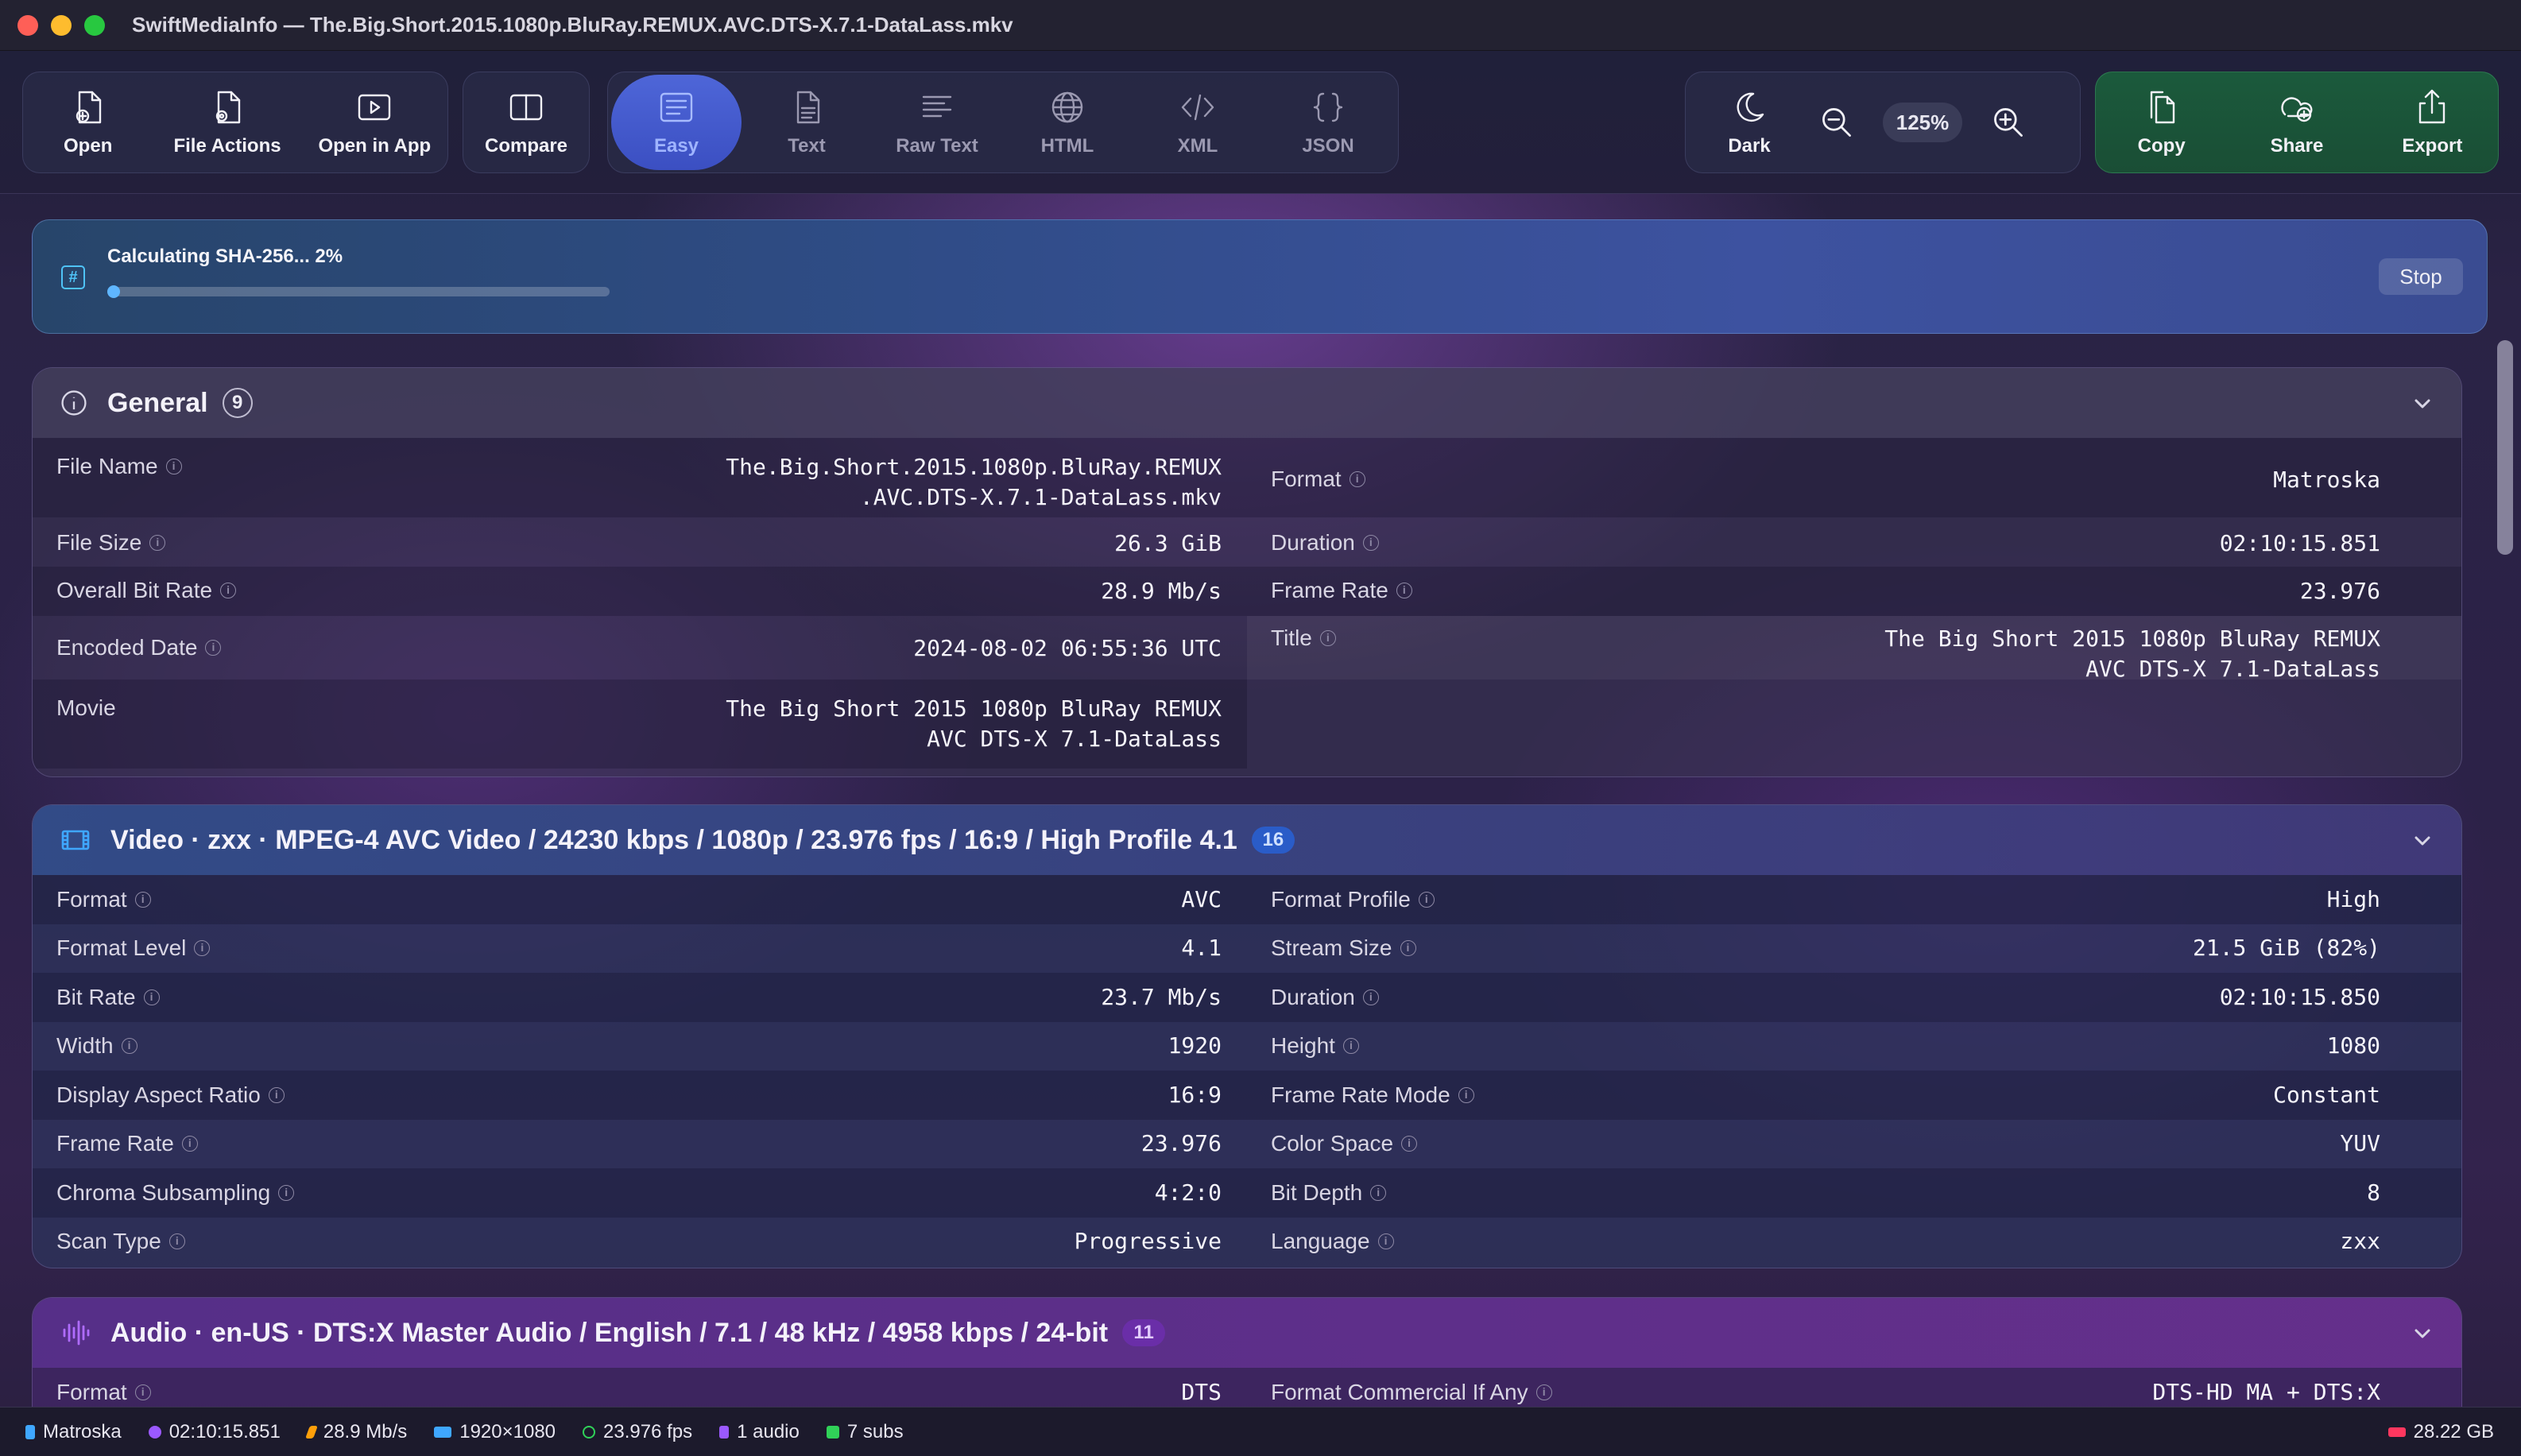 Image resolution: width=2521 pixels, height=1456 pixels. I want to click on status-audio-text: 1 audio, so click(768, 1431).